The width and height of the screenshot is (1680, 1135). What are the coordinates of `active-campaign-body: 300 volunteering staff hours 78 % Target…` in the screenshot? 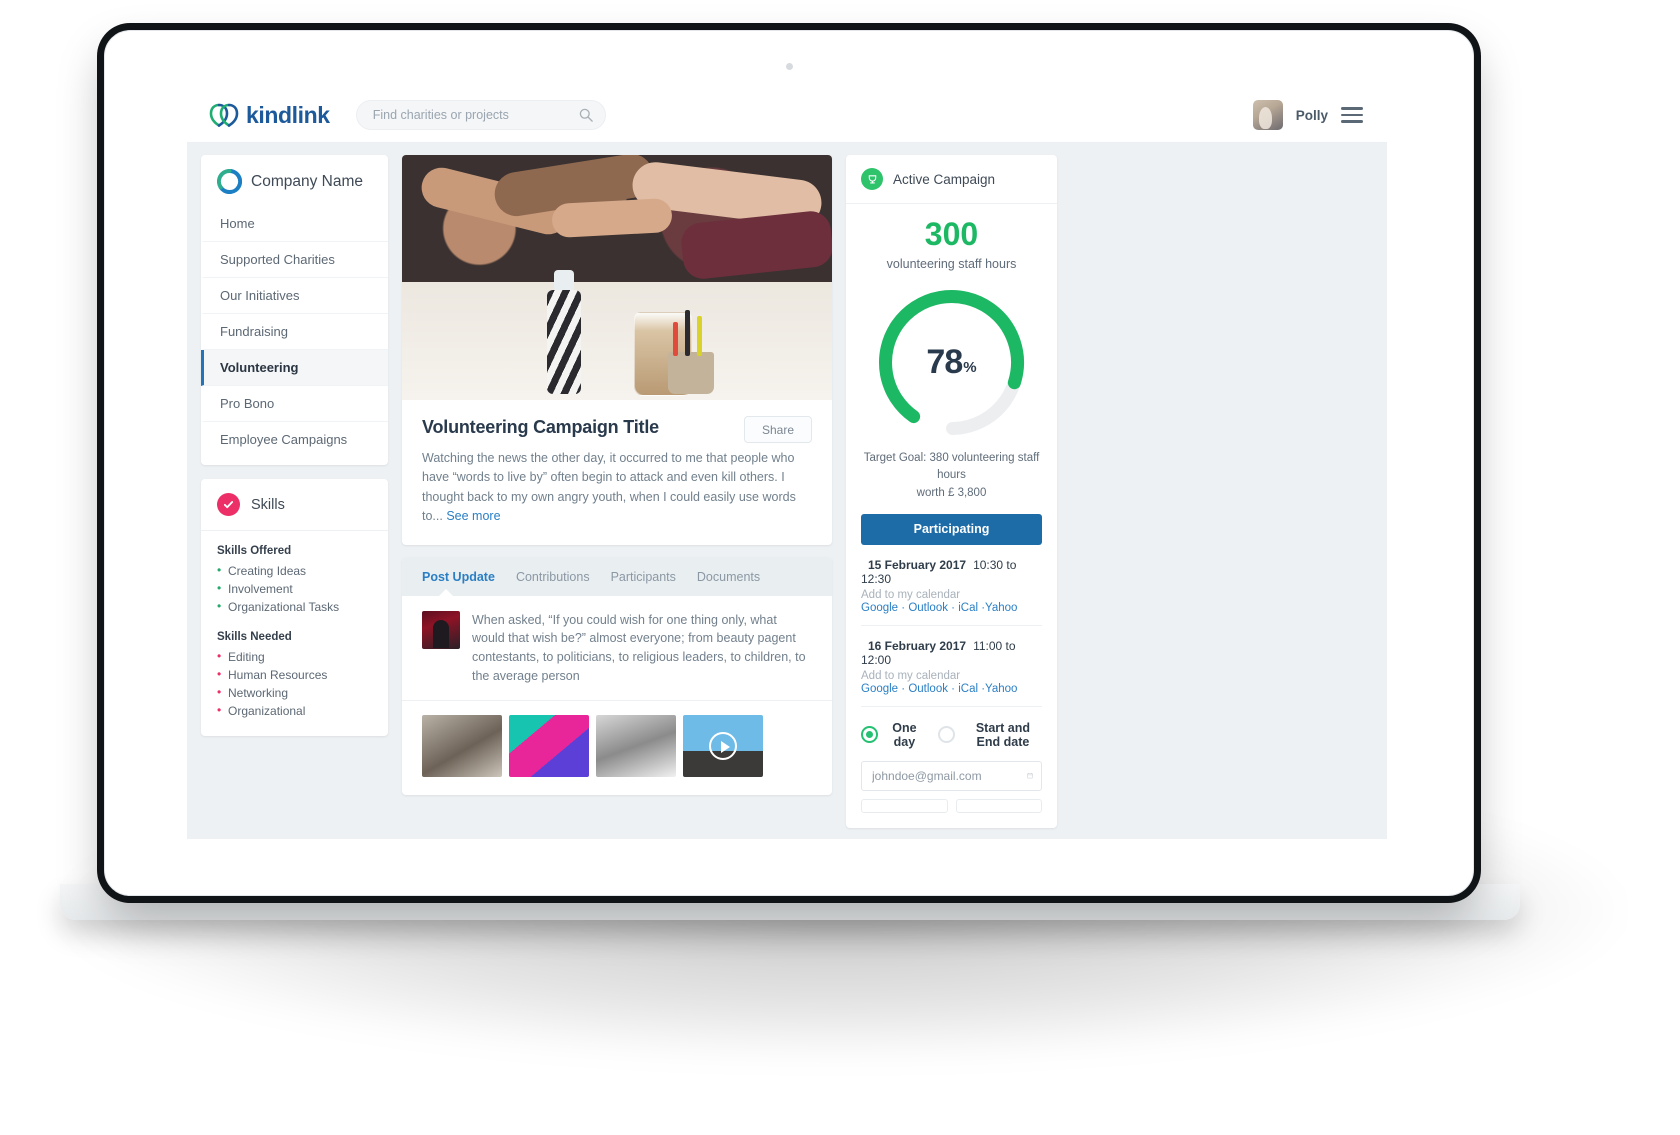 It's located at (951, 516).